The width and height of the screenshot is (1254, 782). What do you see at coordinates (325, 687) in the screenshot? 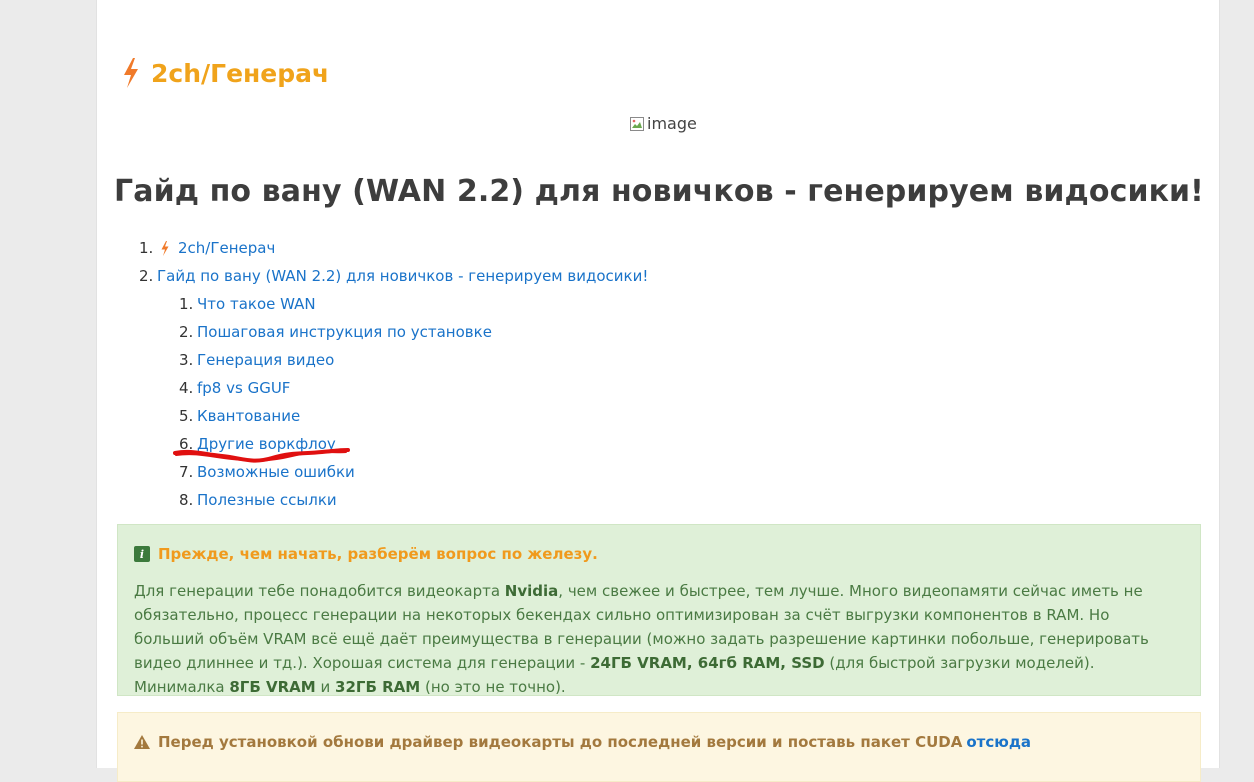
I see `alert-text: и` at bounding box center [325, 687].